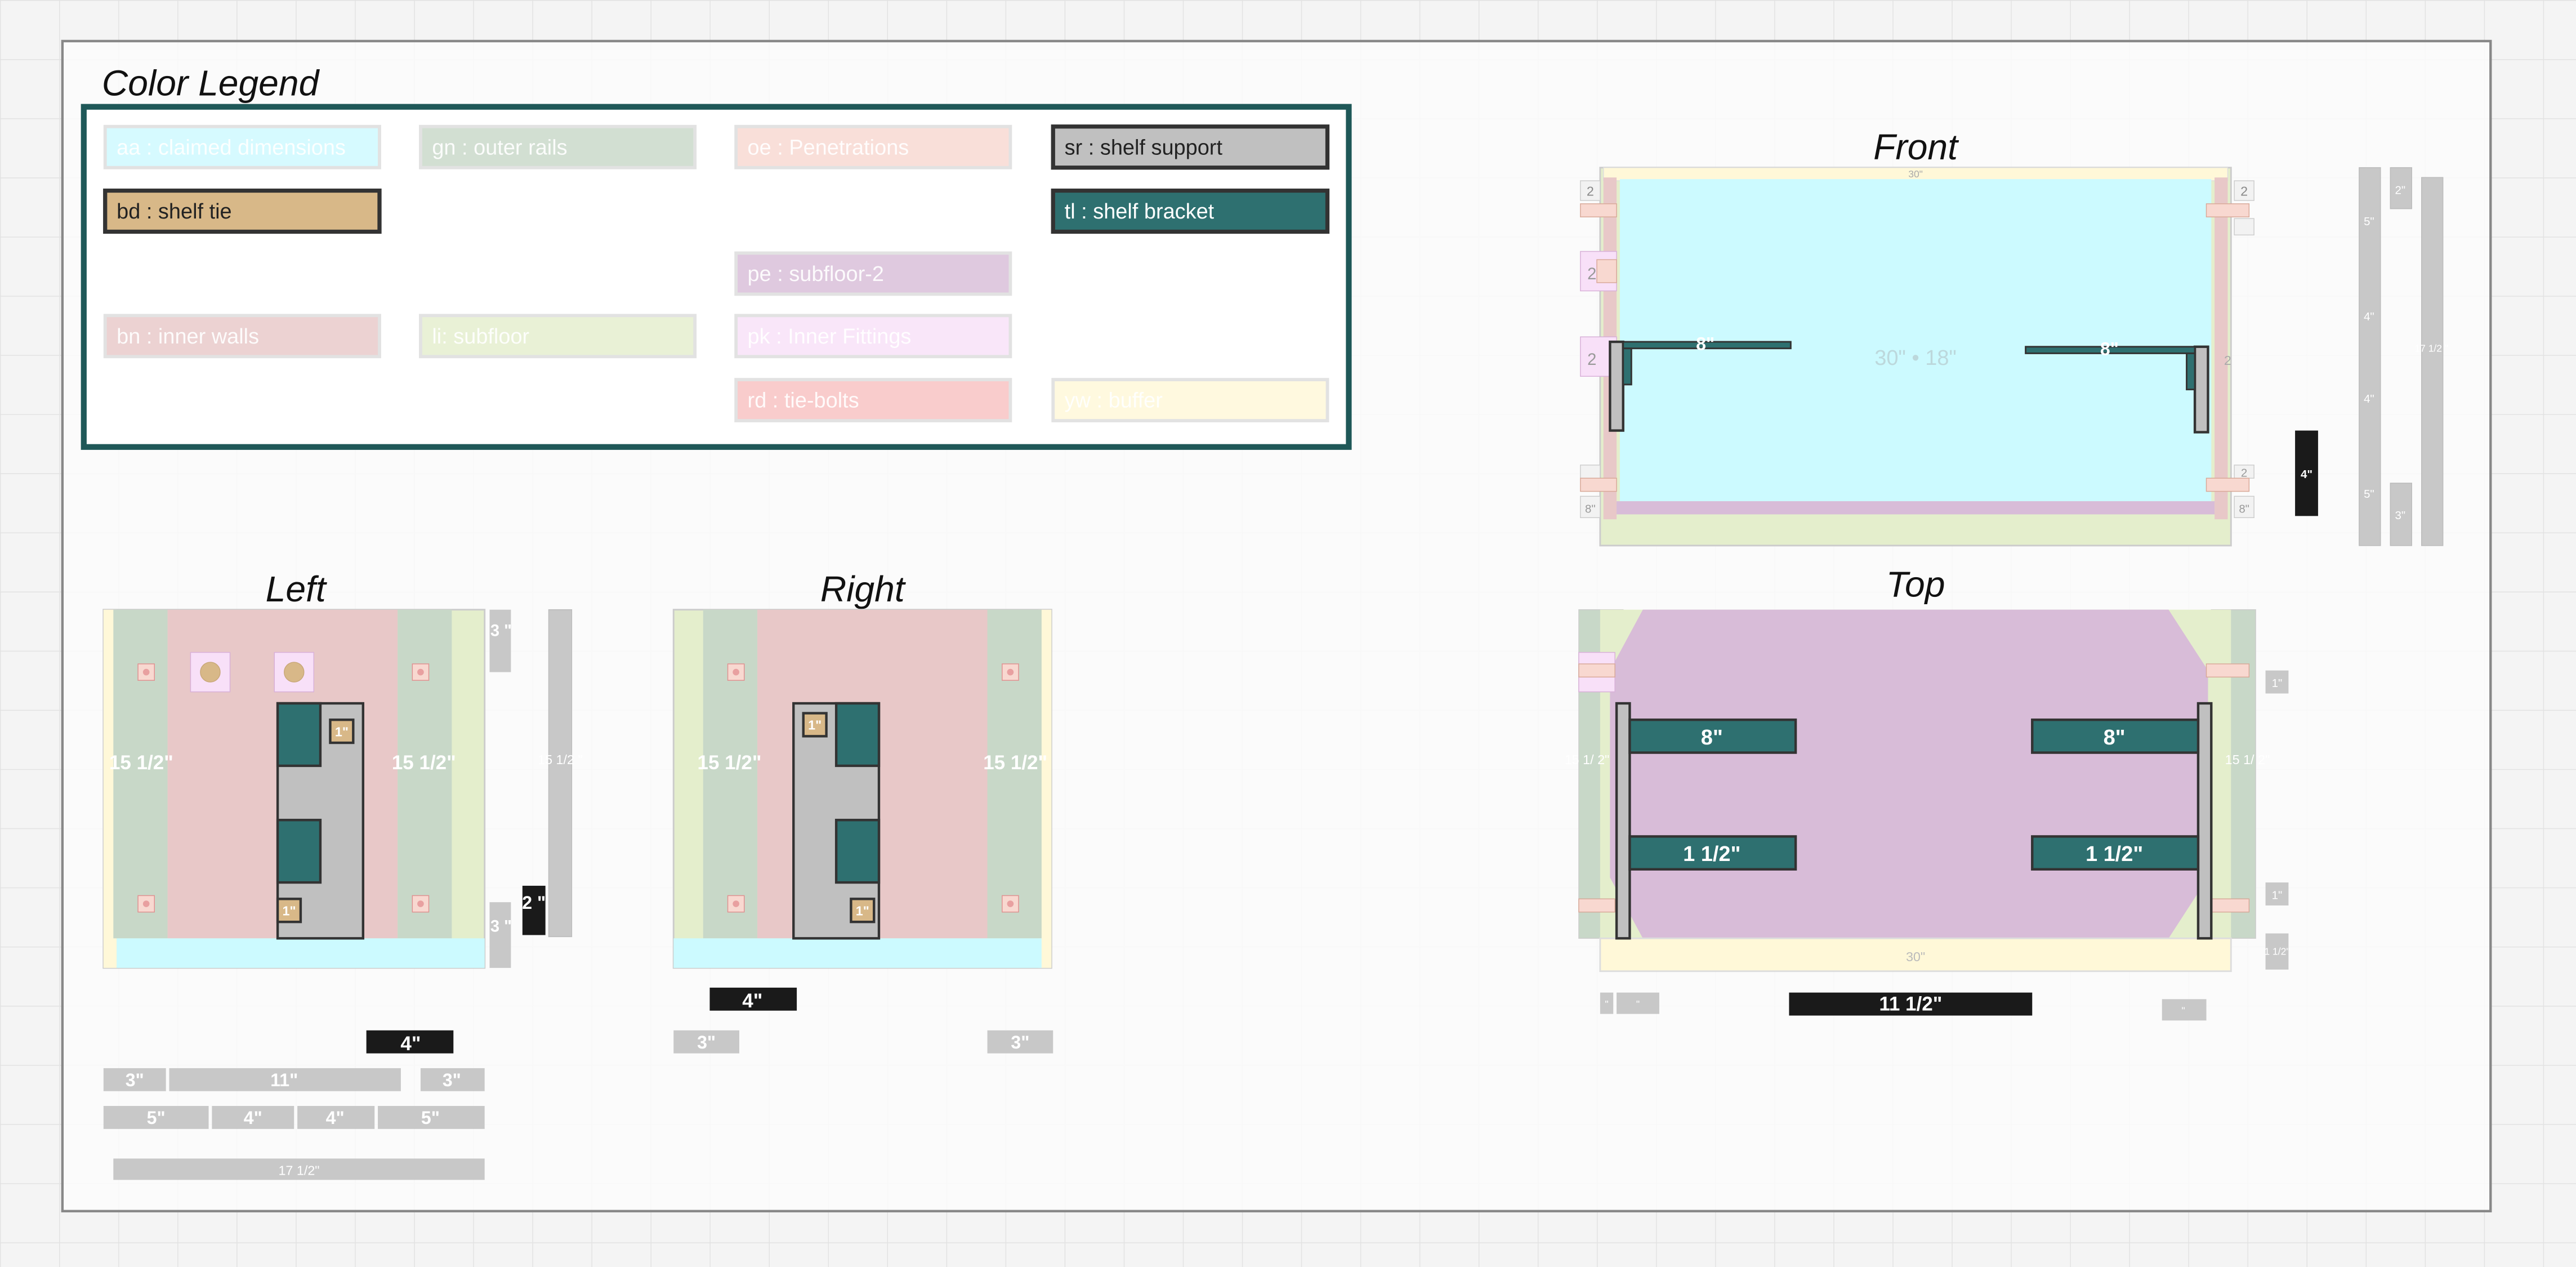 This screenshot has height=1267, width=2576. What do you see at coordinates (560, 774) in the screenshot?
I see `left-dim-tall` at bounding box center [560, 774].